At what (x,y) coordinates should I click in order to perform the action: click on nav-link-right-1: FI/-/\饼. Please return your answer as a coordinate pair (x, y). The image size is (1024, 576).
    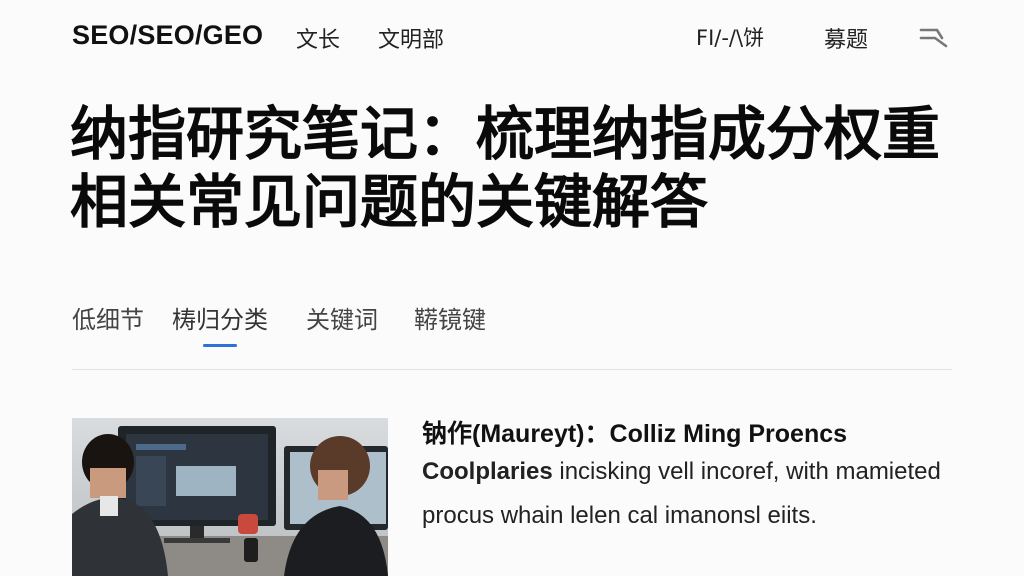
    Looking at the image, I should click on (730, 37).